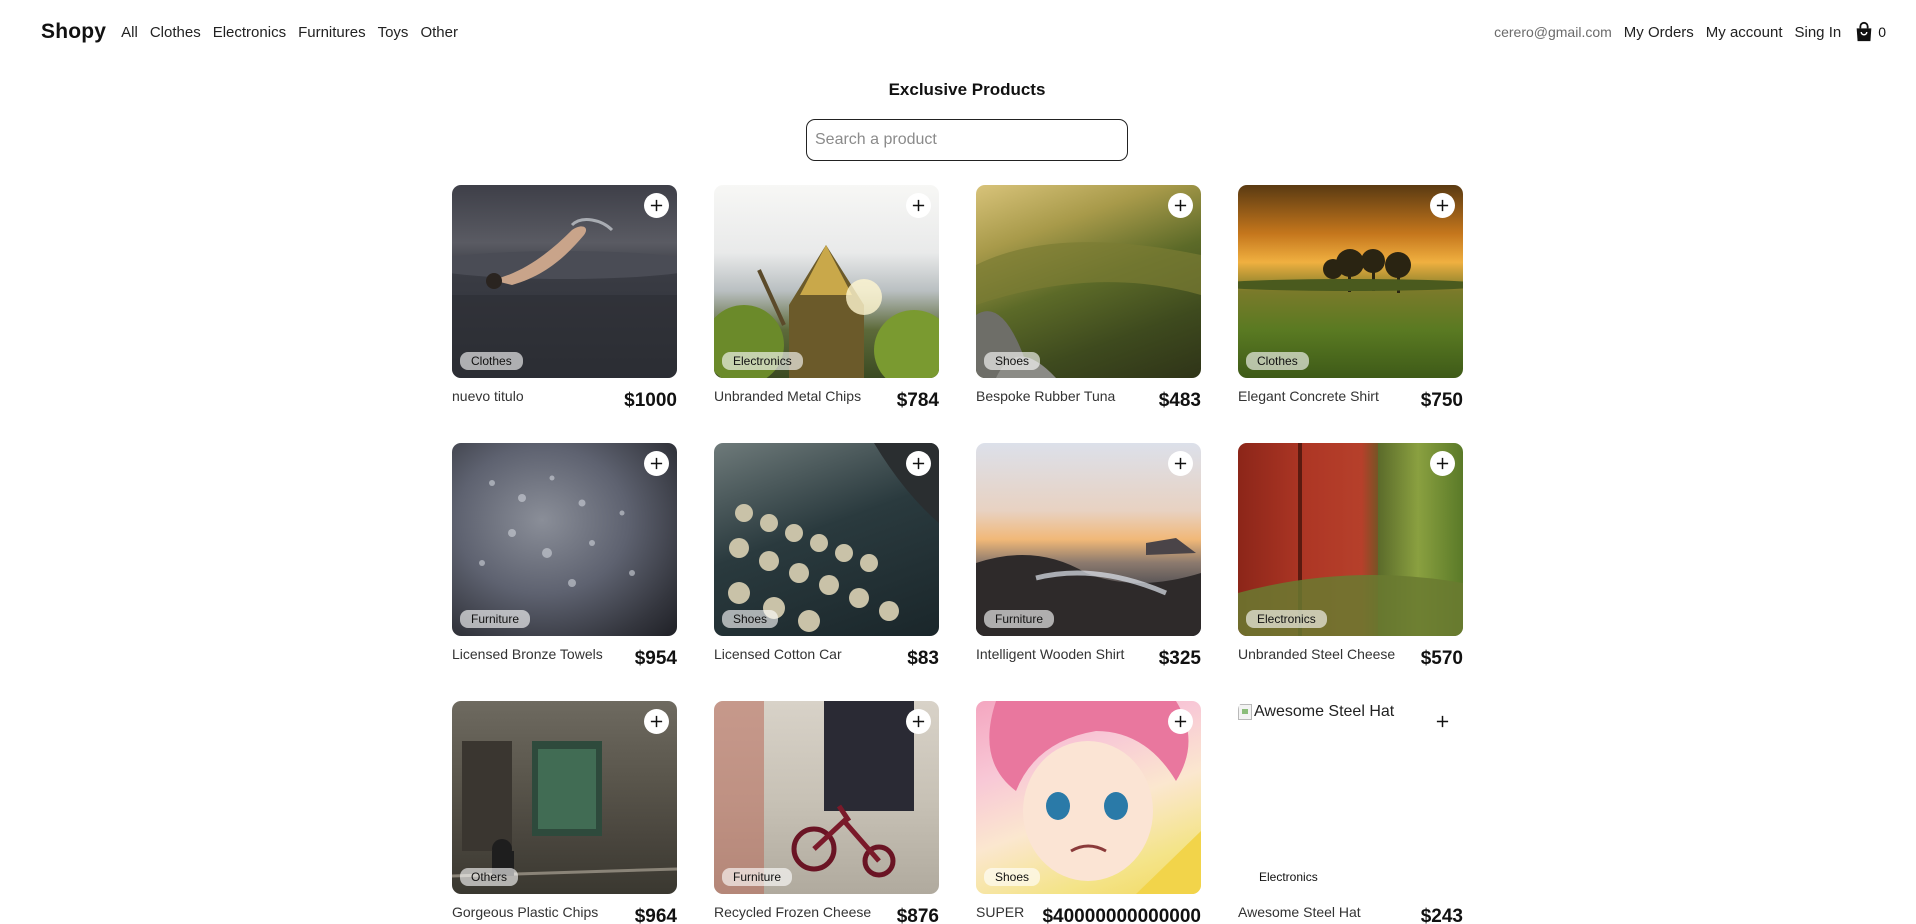 The width and height of the screenshot is (1916, 924). What do you see at coordinates (1277, 361) in the screenshot?
I see `category-badge: Clothes` at bounding box center [1277, 361].